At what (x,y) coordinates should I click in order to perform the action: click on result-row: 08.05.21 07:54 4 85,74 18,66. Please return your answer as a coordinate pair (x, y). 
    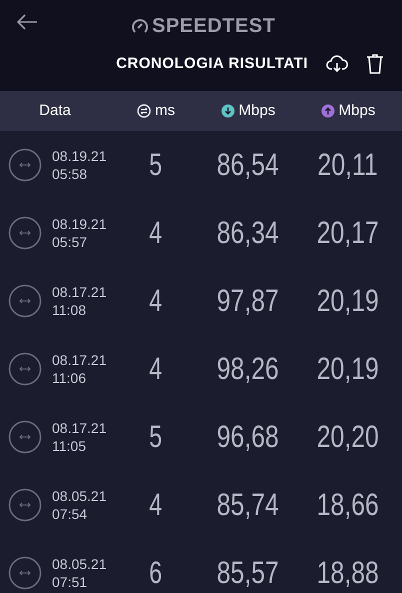
    Looking at the image, I should click on (201, 505).